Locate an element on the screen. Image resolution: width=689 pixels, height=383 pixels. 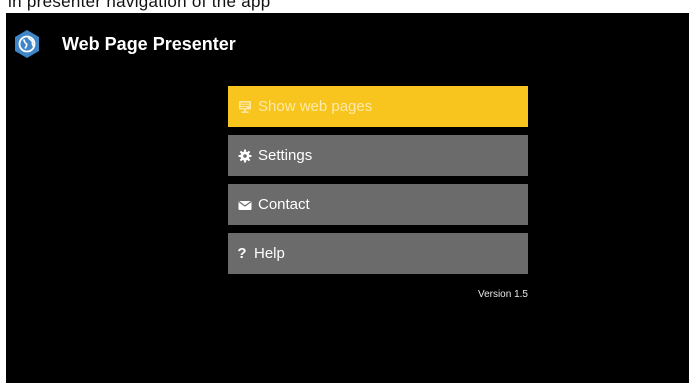
menu-item-settings: Settings is located at coordinates (378, 155).